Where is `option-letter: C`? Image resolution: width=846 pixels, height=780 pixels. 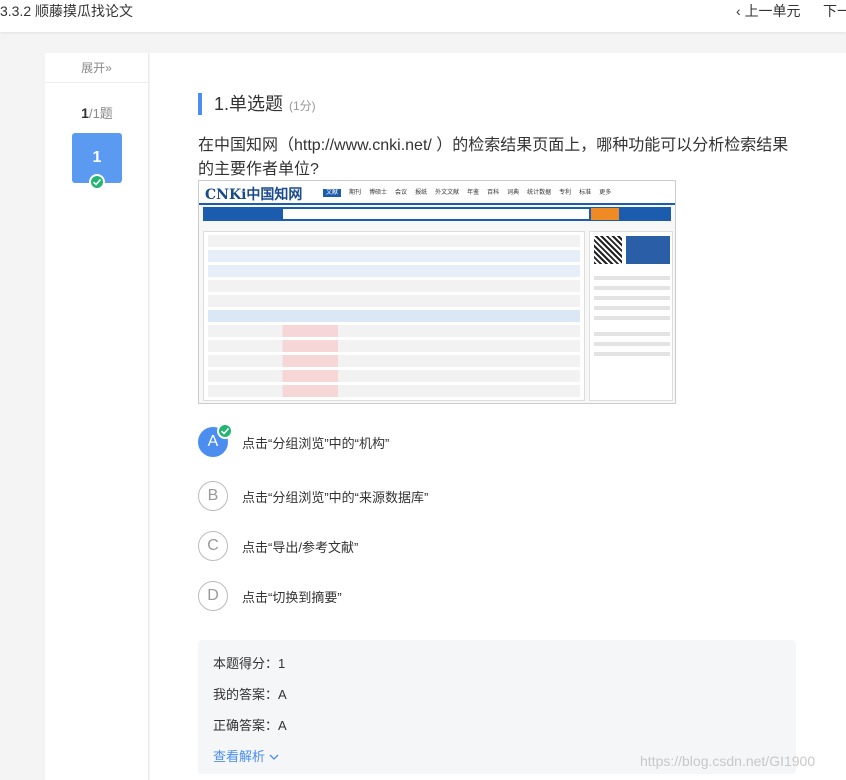 option-letter: C is located at coordinates (213, 546).